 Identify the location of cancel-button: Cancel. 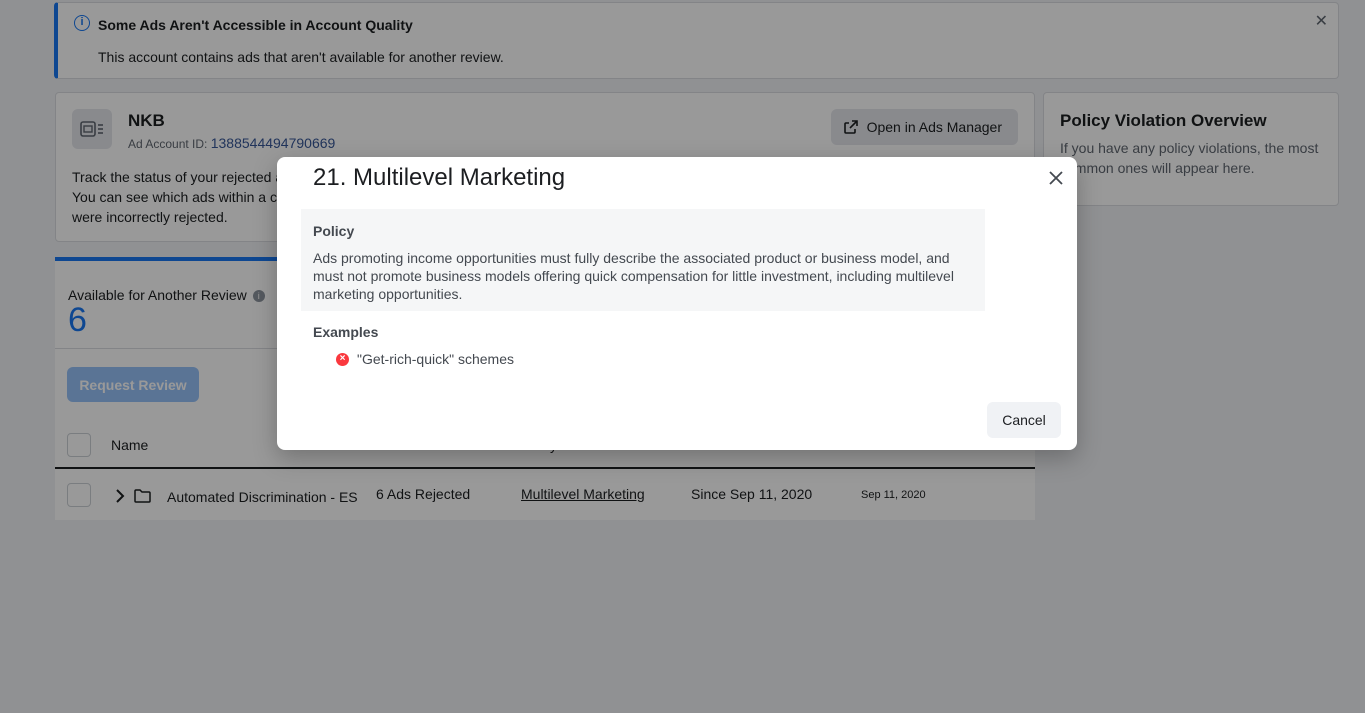
(1024, 420).